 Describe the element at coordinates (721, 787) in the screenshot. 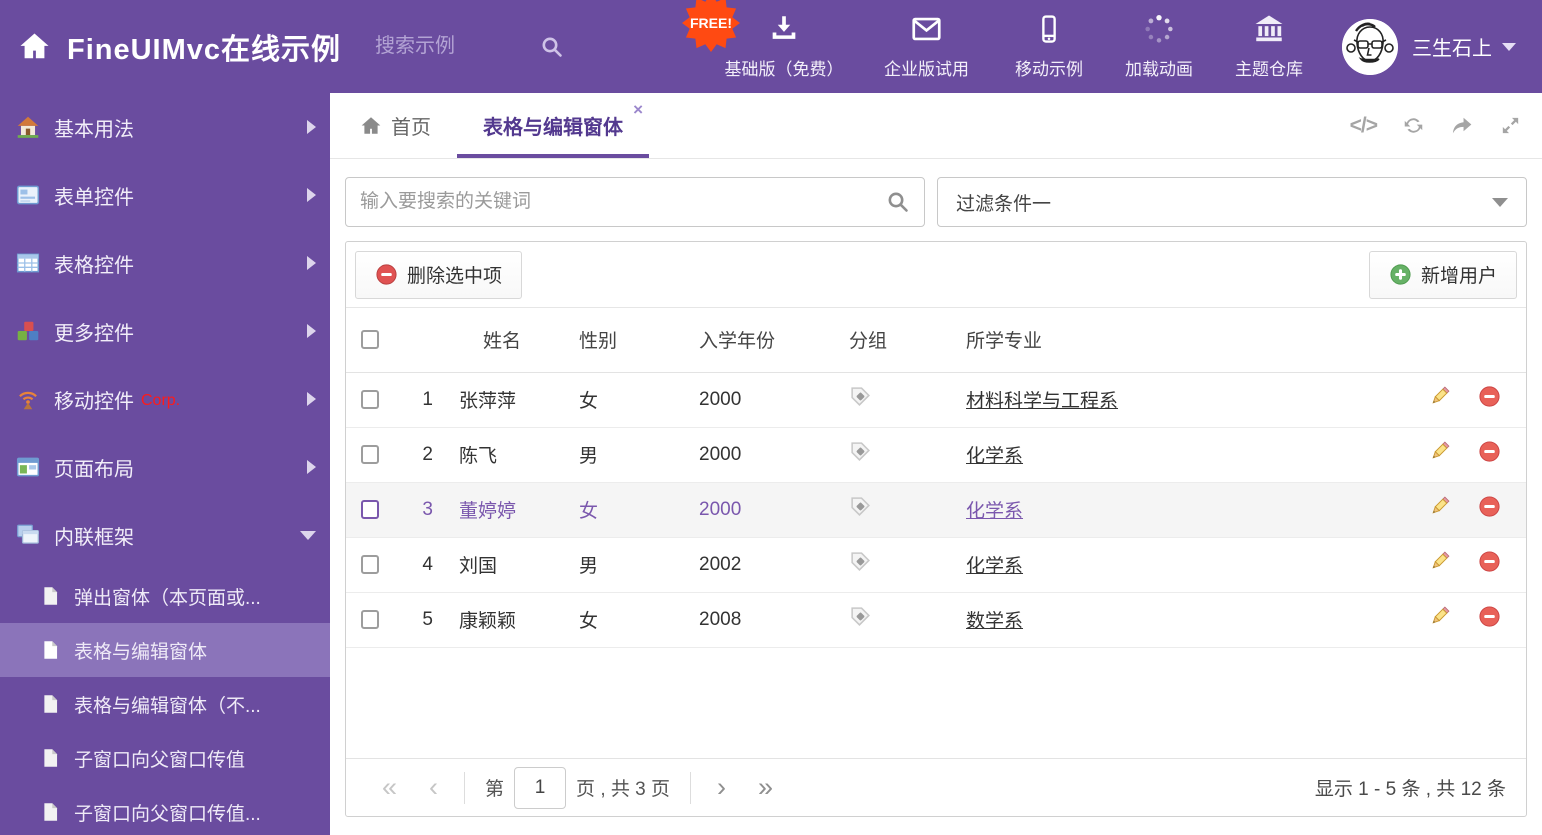

I see `next-page-button: ›` at that location.